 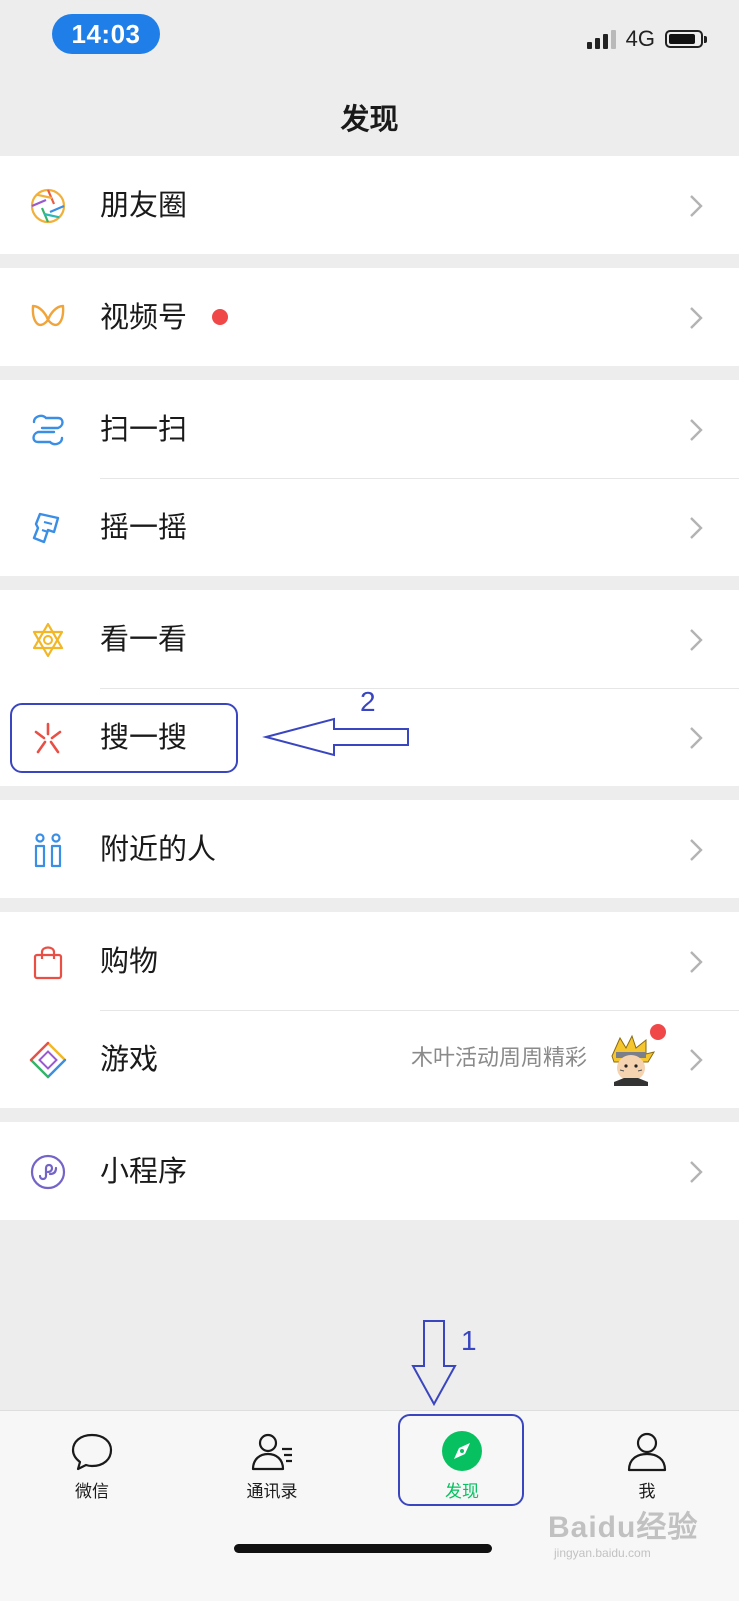 I want to click on menu-item-moments: 朋友圈, so click(x=369, y=205).